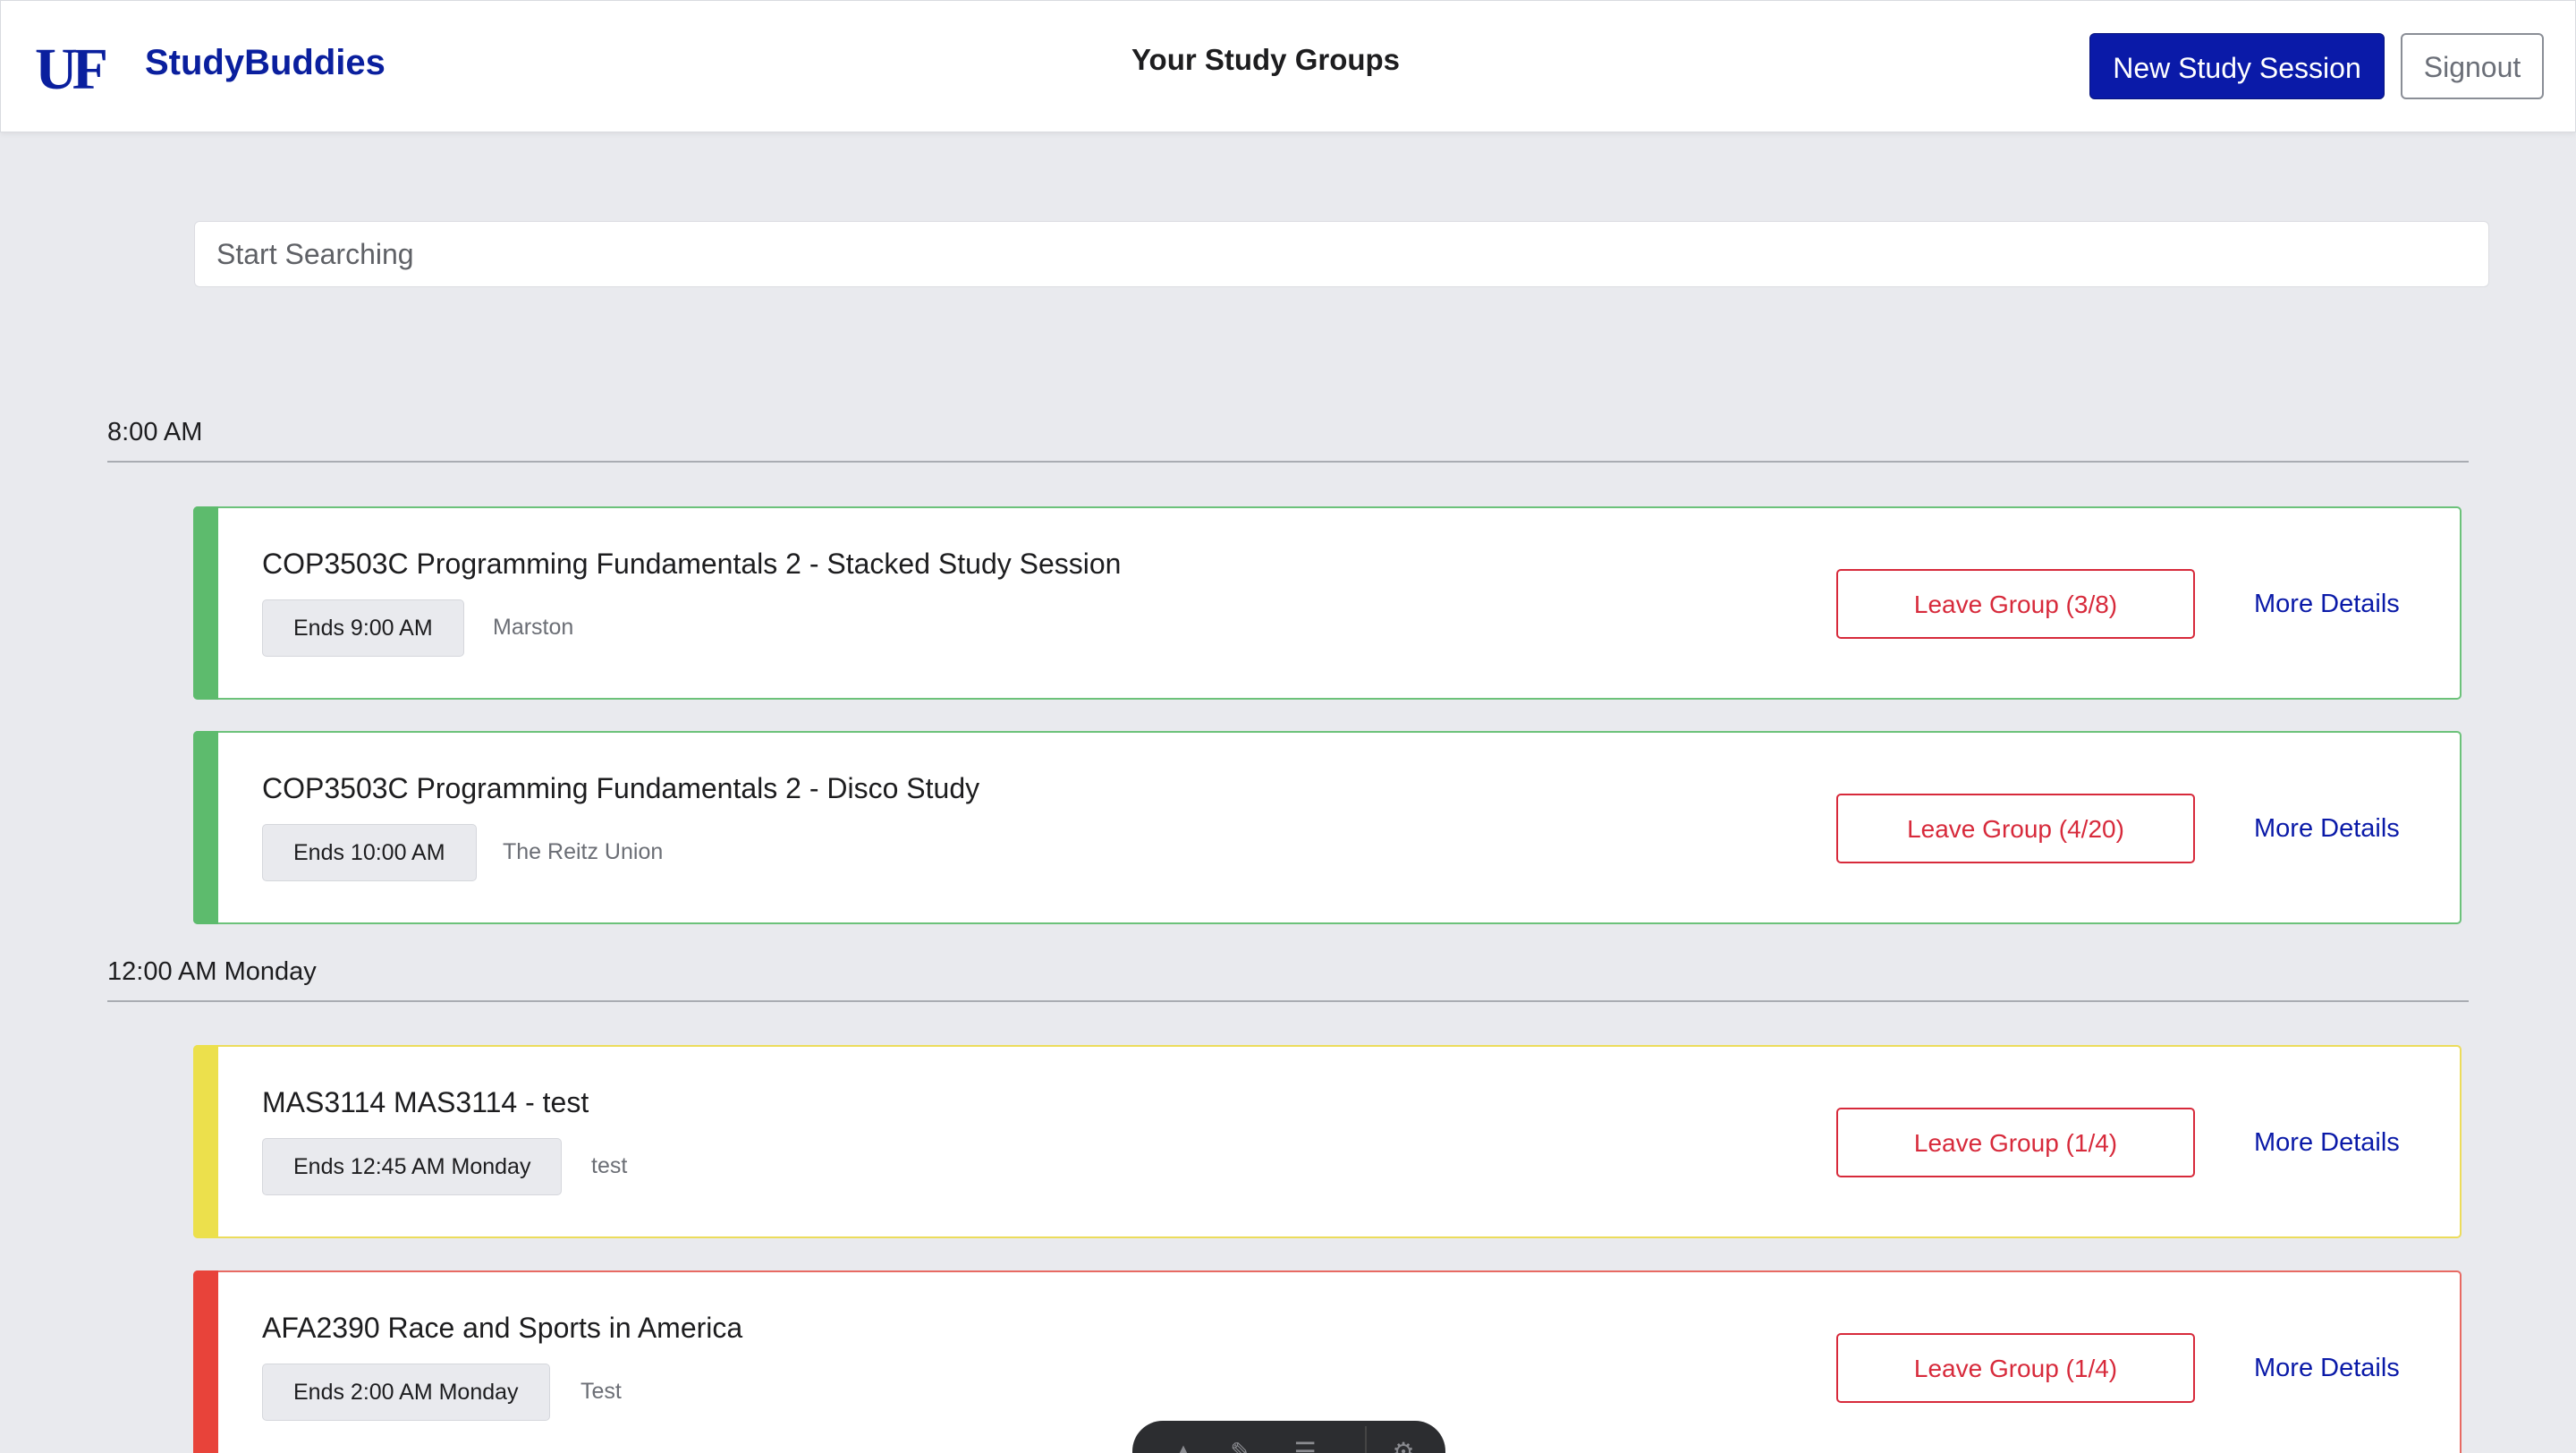 The width and height of the screenshot is (2576, 1453). What do you see at coordinates (2237, 66) in the screenshot?
I see `new-study-session-button: New Study Session` at bounding box center [2237, 66].